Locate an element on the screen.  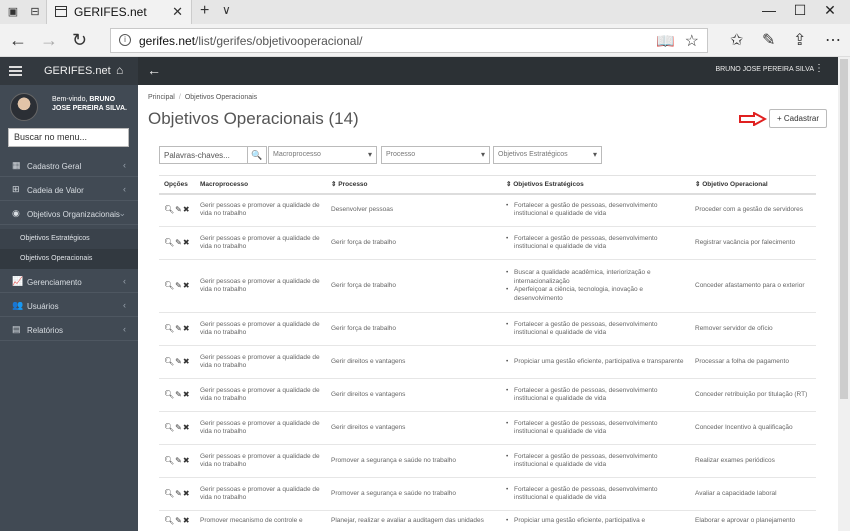
web-note-icon: ✎ is located at coordinates (768, 40).